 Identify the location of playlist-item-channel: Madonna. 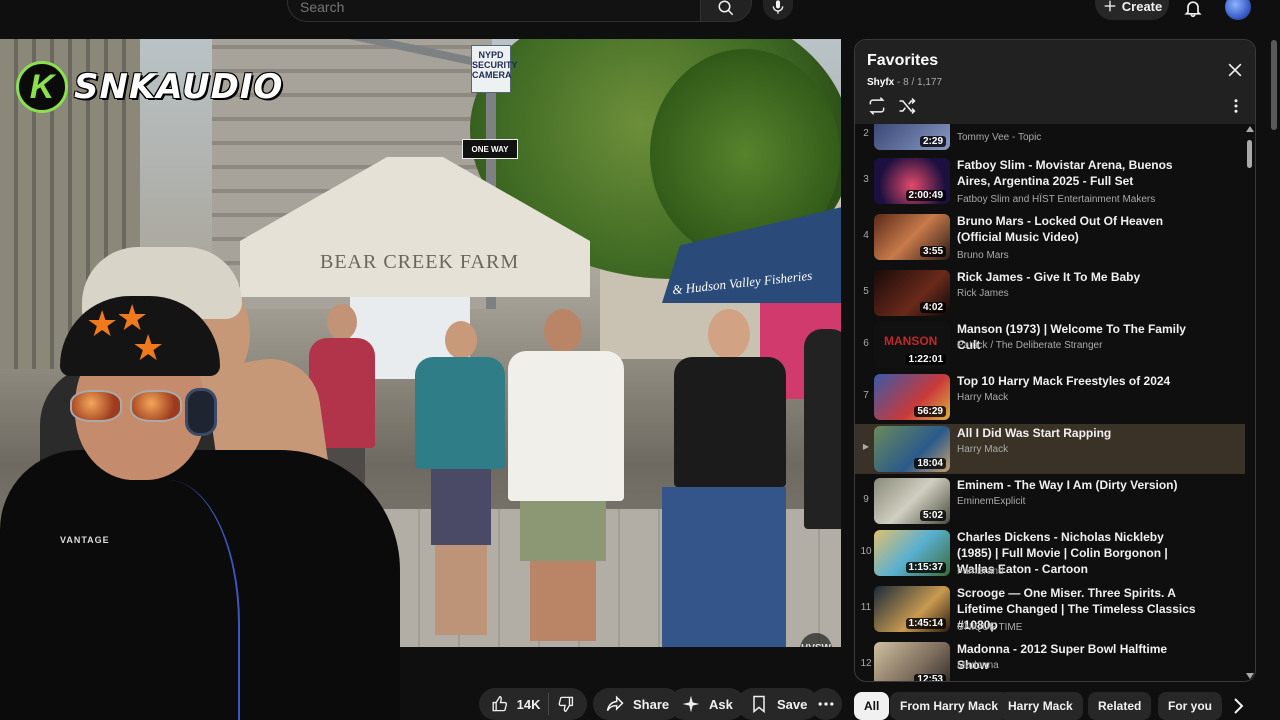
(978, 665).